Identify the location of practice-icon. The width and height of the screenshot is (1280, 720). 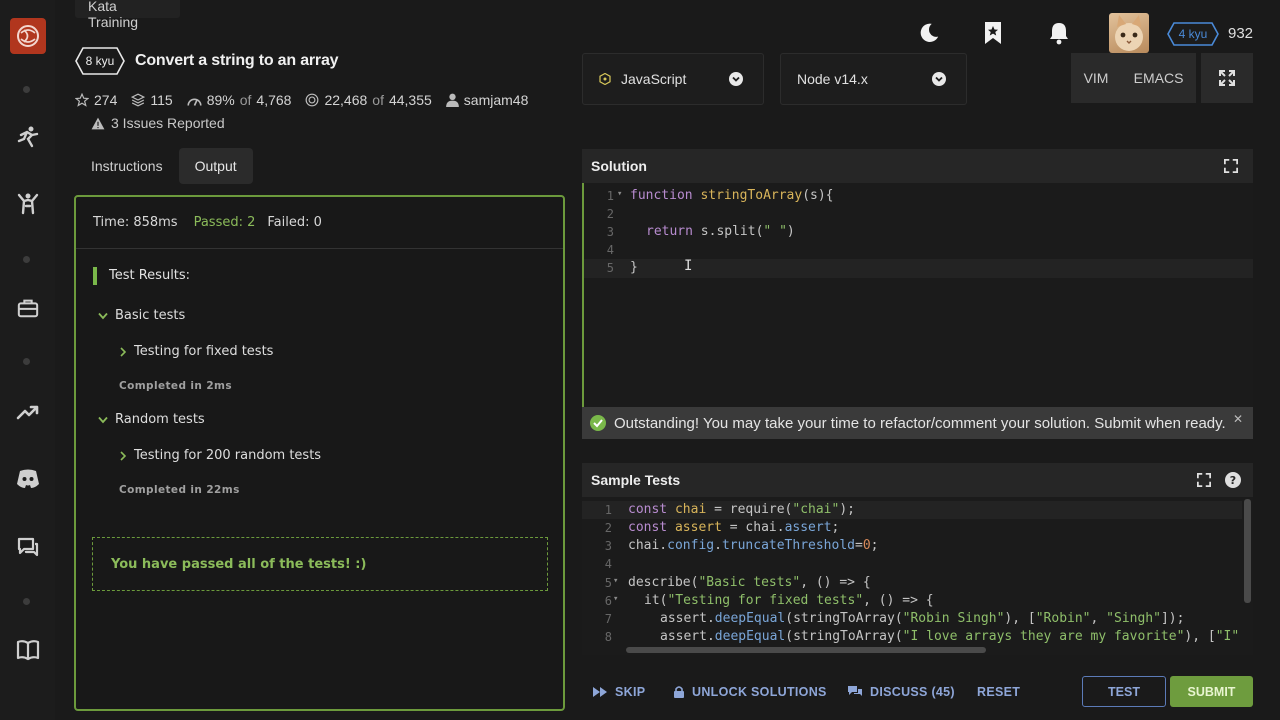
(28, 204).